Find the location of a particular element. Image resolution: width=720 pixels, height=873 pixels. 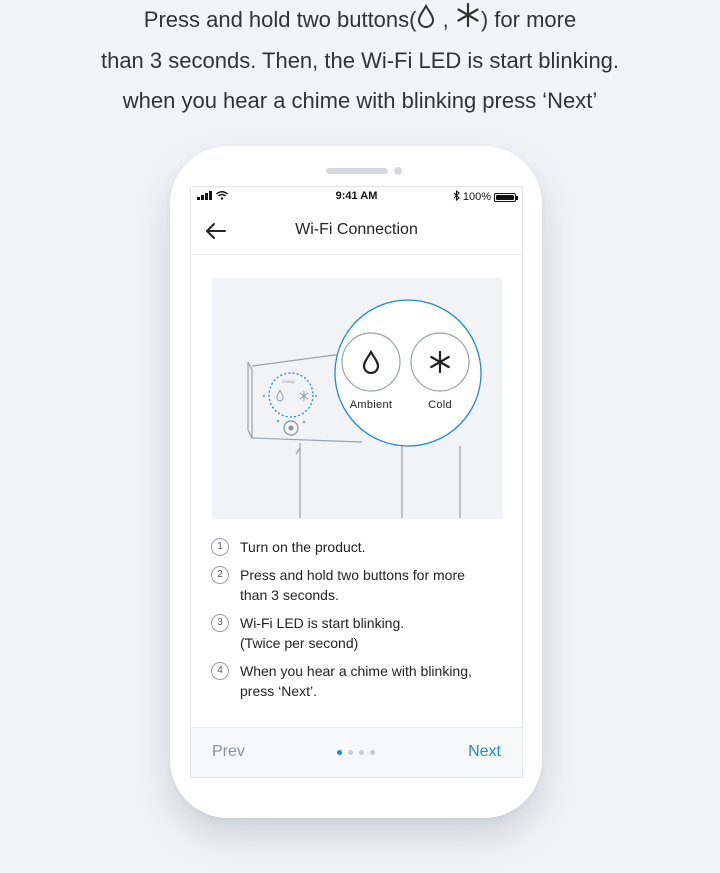

next-button: Next is located at coordinates (484, 752).